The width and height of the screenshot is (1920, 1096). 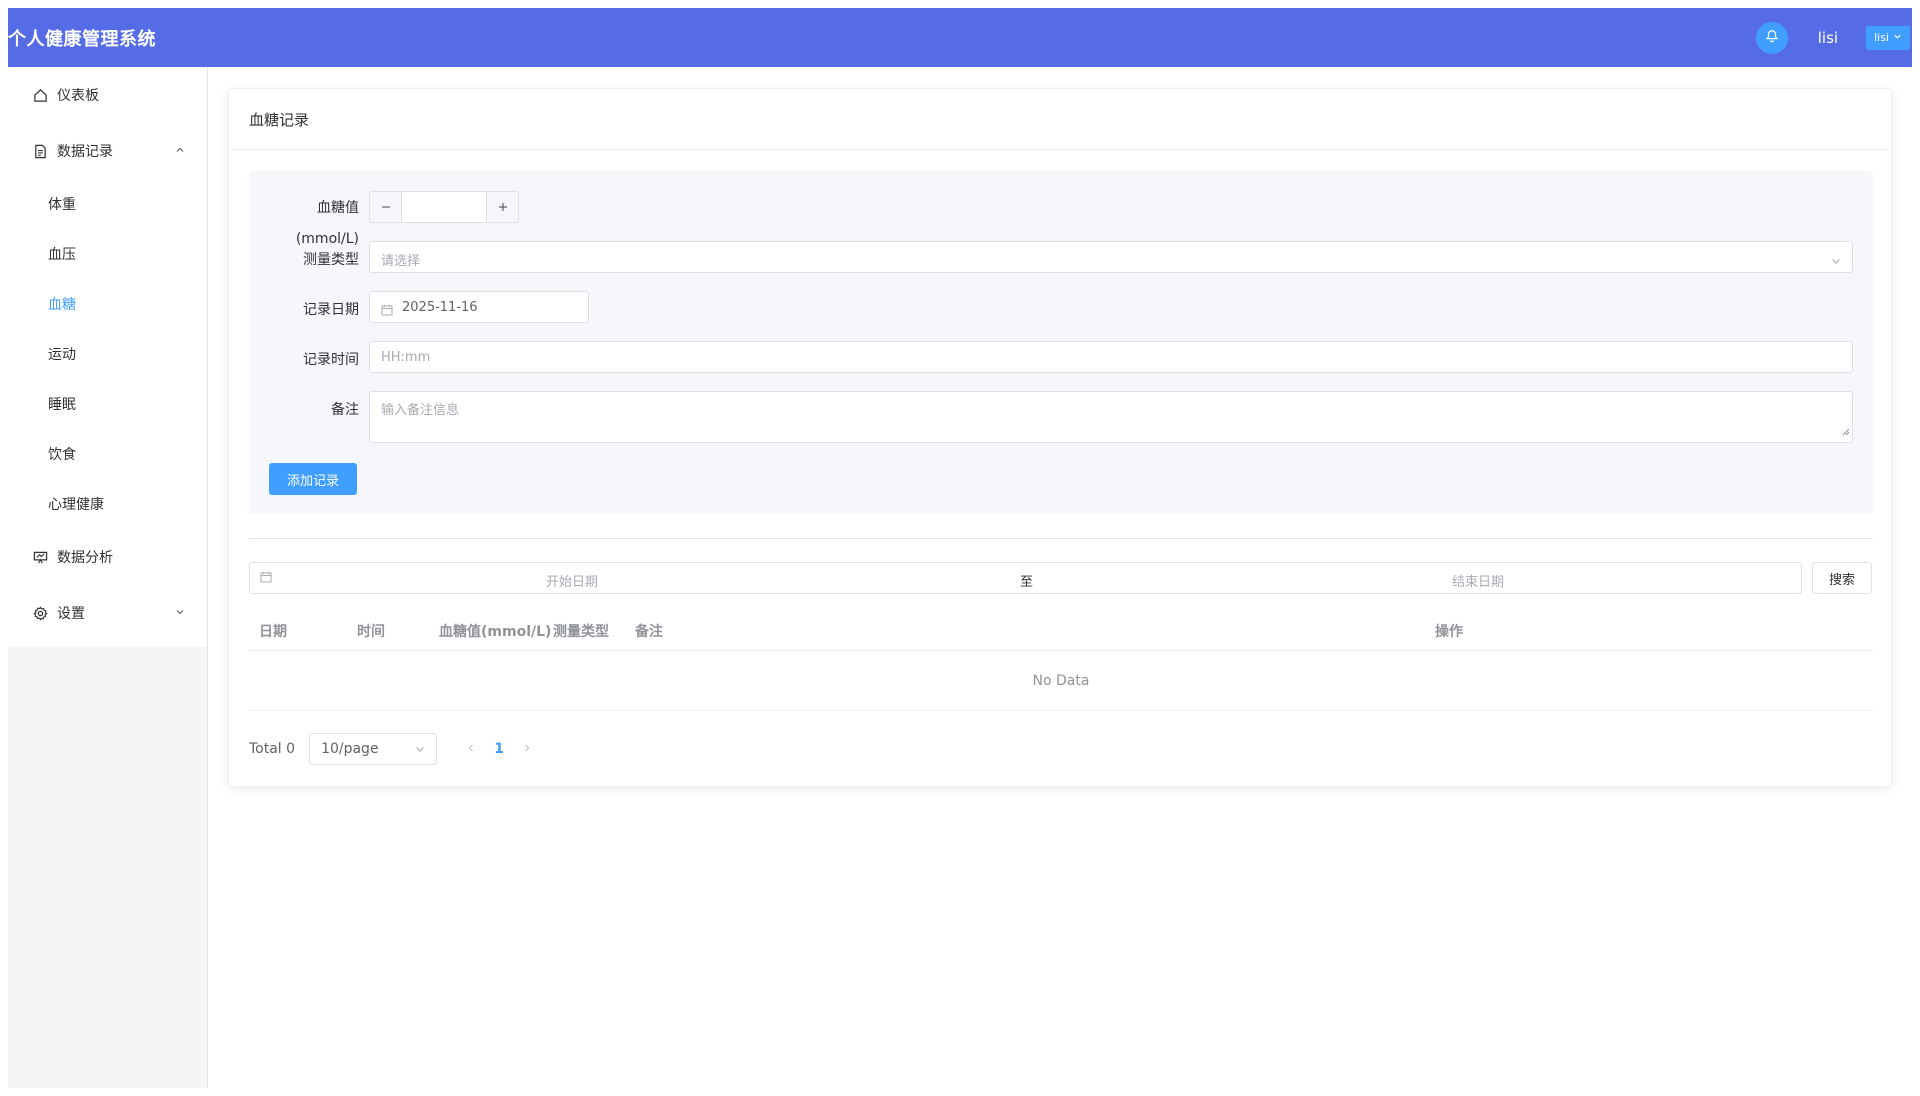 What do you see at coordinates (1111, 257) in the screenshot?
I see `measure-type-select: 请选择` at bounding box center [1111, 257].